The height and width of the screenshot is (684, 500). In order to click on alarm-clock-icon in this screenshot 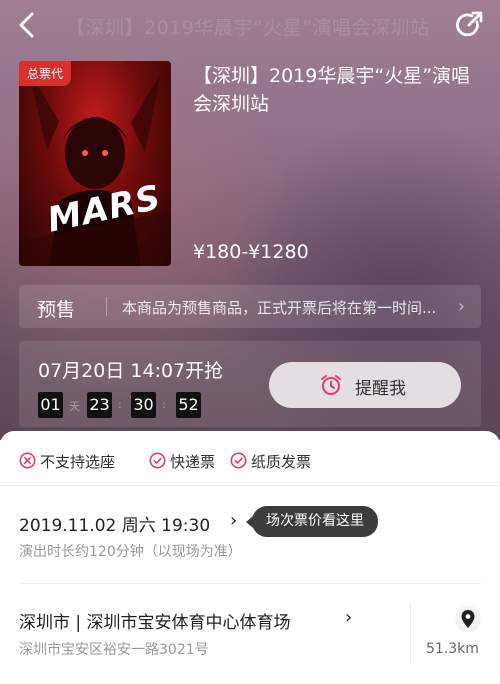, I will do `click(331, 385)`.